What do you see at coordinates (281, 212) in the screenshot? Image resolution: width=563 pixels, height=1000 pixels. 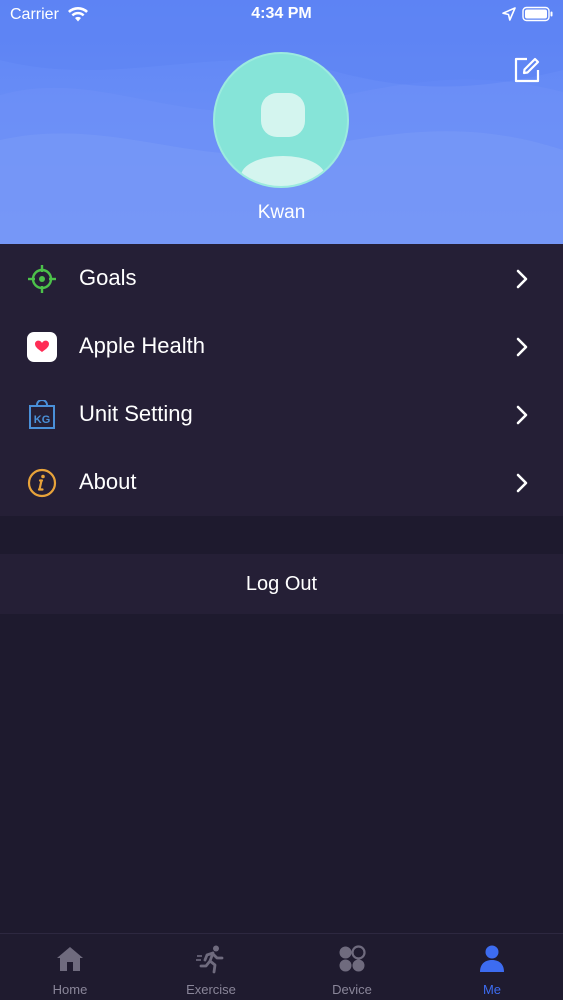 I see `username: Kwan` at bounding box center [281, 212].